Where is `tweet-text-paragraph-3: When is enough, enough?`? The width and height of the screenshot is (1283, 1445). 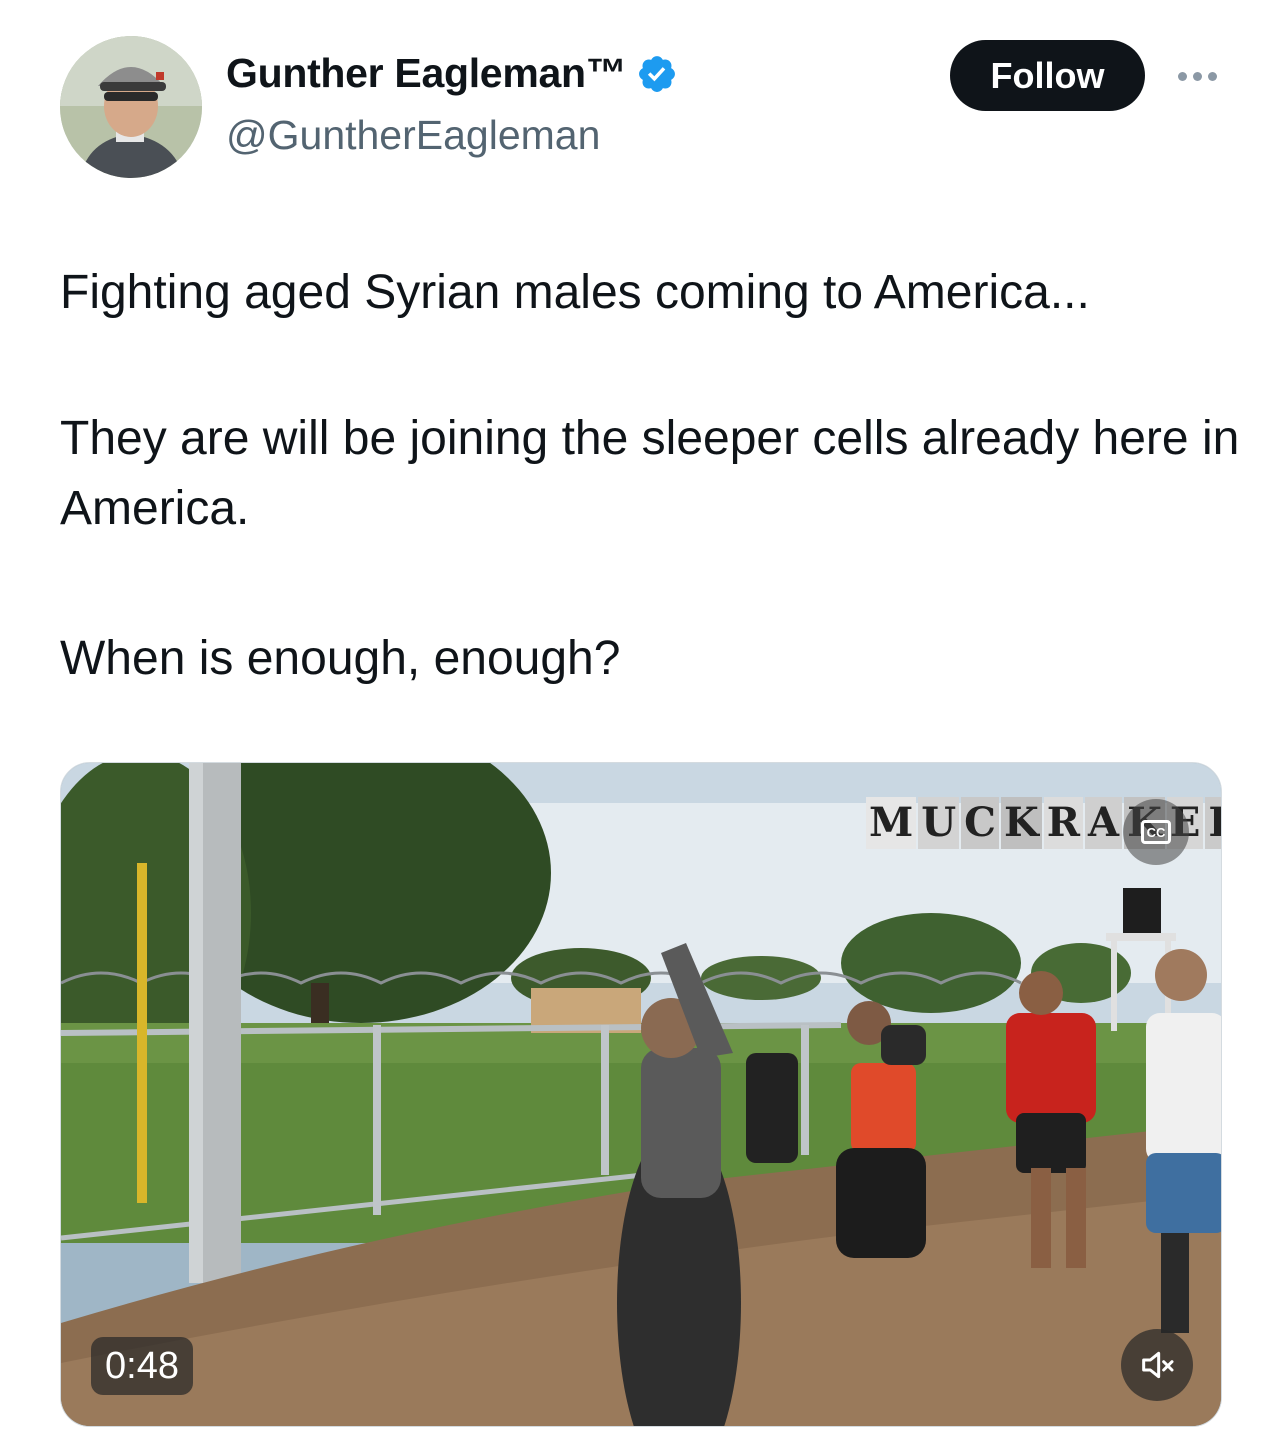 tweet-text-paragraph-3: When is enough, enough? is located at coordinates (340, 658).